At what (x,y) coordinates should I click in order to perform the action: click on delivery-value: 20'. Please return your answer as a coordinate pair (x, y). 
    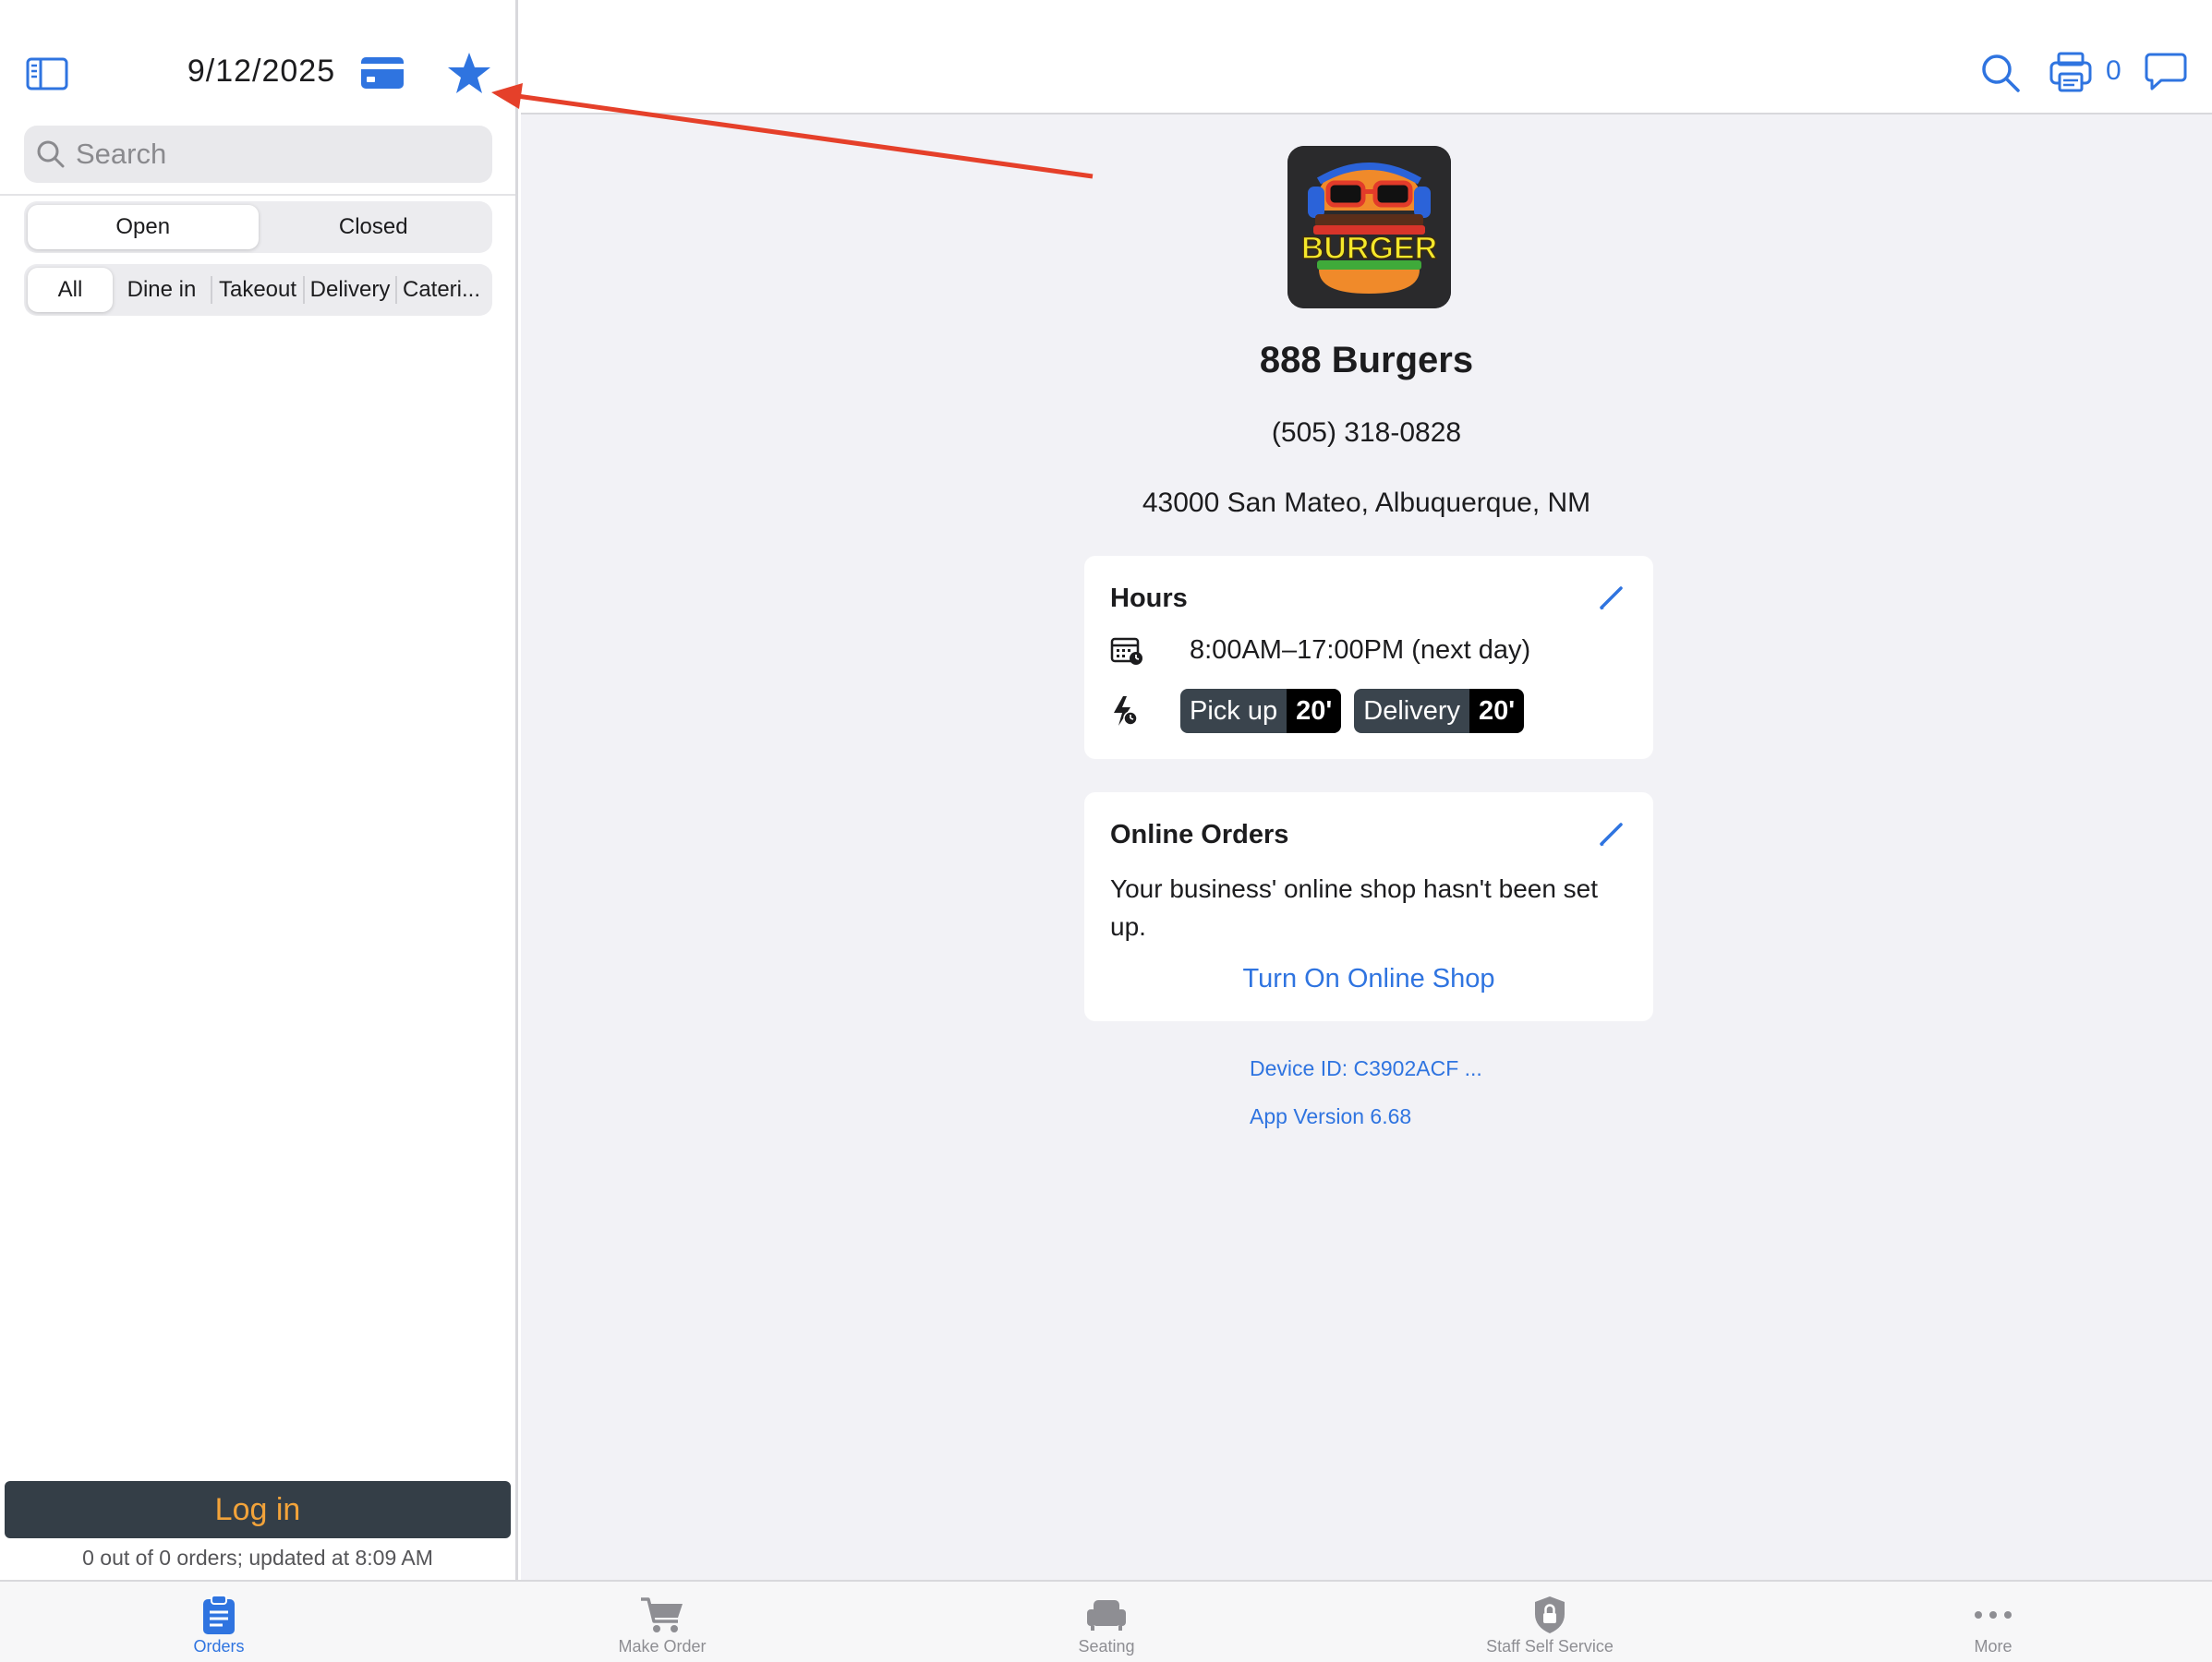
    Looking at the image, I should click on (1497, 711).